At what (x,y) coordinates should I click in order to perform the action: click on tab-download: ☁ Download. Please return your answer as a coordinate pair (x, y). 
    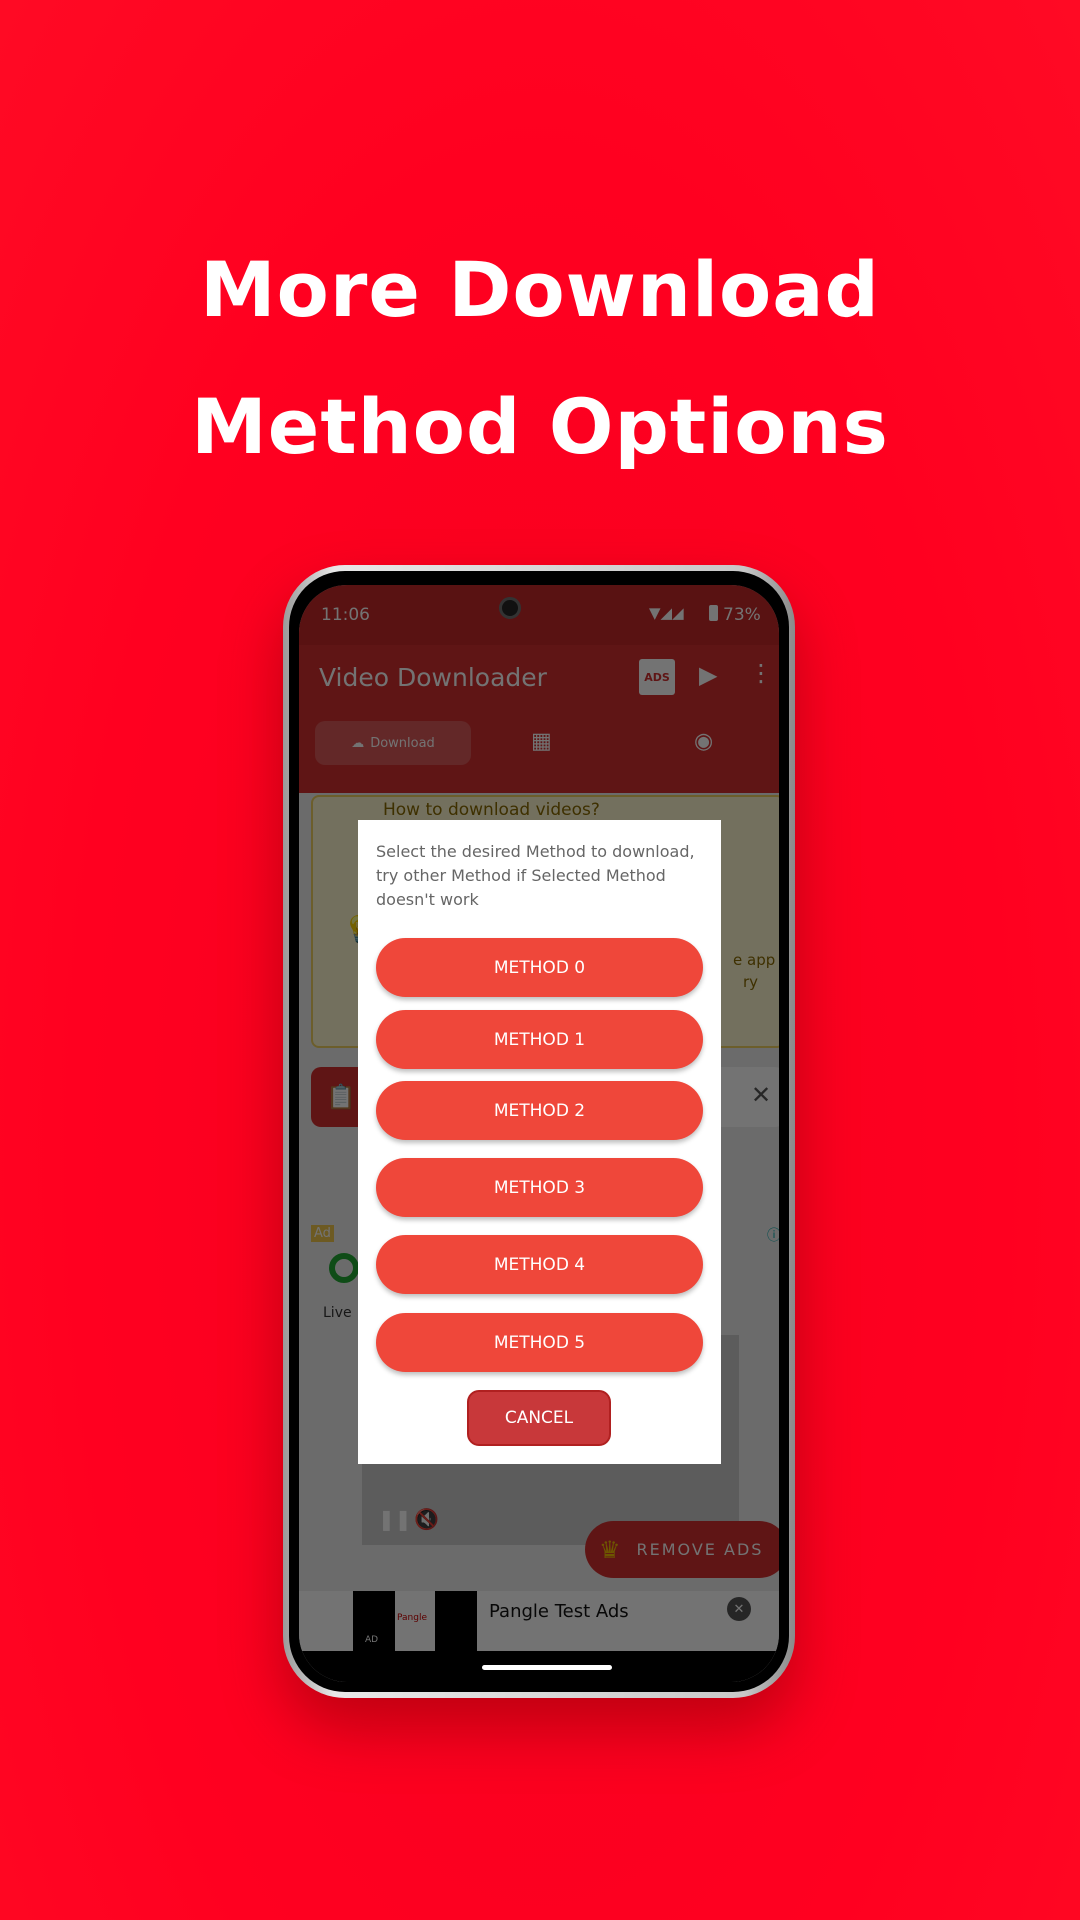
    Looking at the image, I should click on (393, 743).